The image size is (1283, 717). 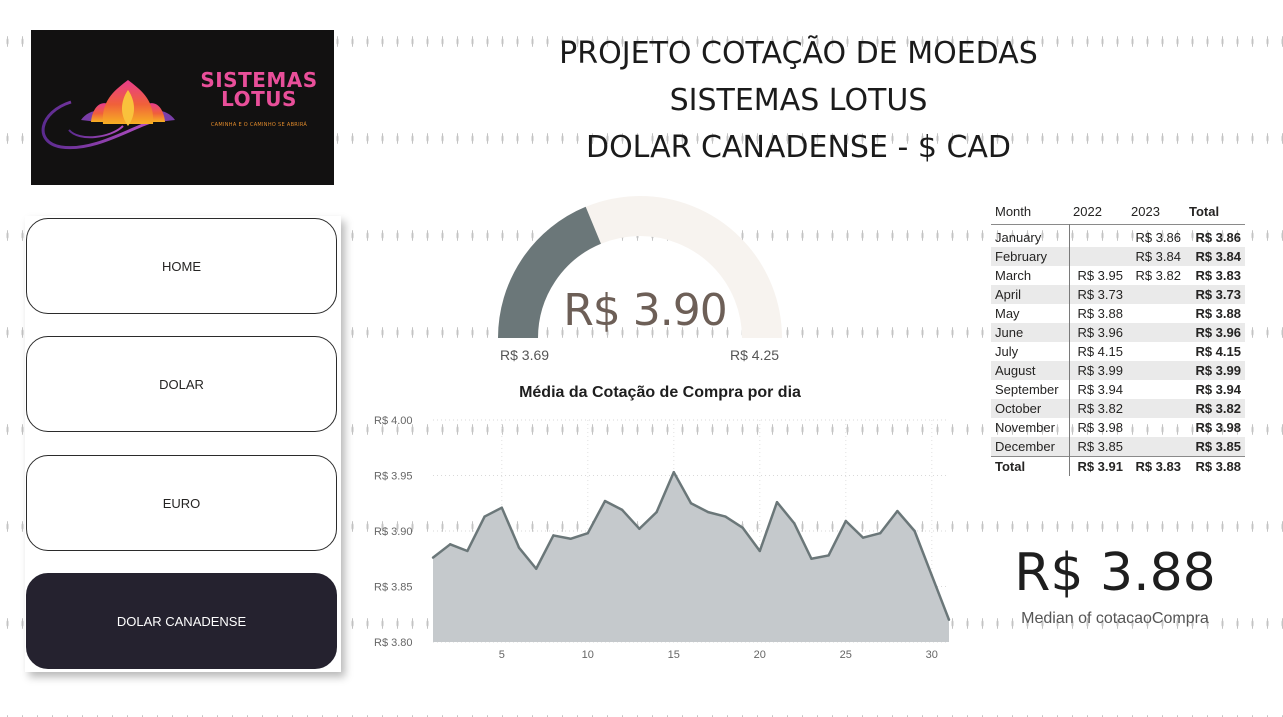 What do you see at coordinates (932, 655) in the screenshot?
I see `x-tick-label: 30` at bounding box center [932, 655].